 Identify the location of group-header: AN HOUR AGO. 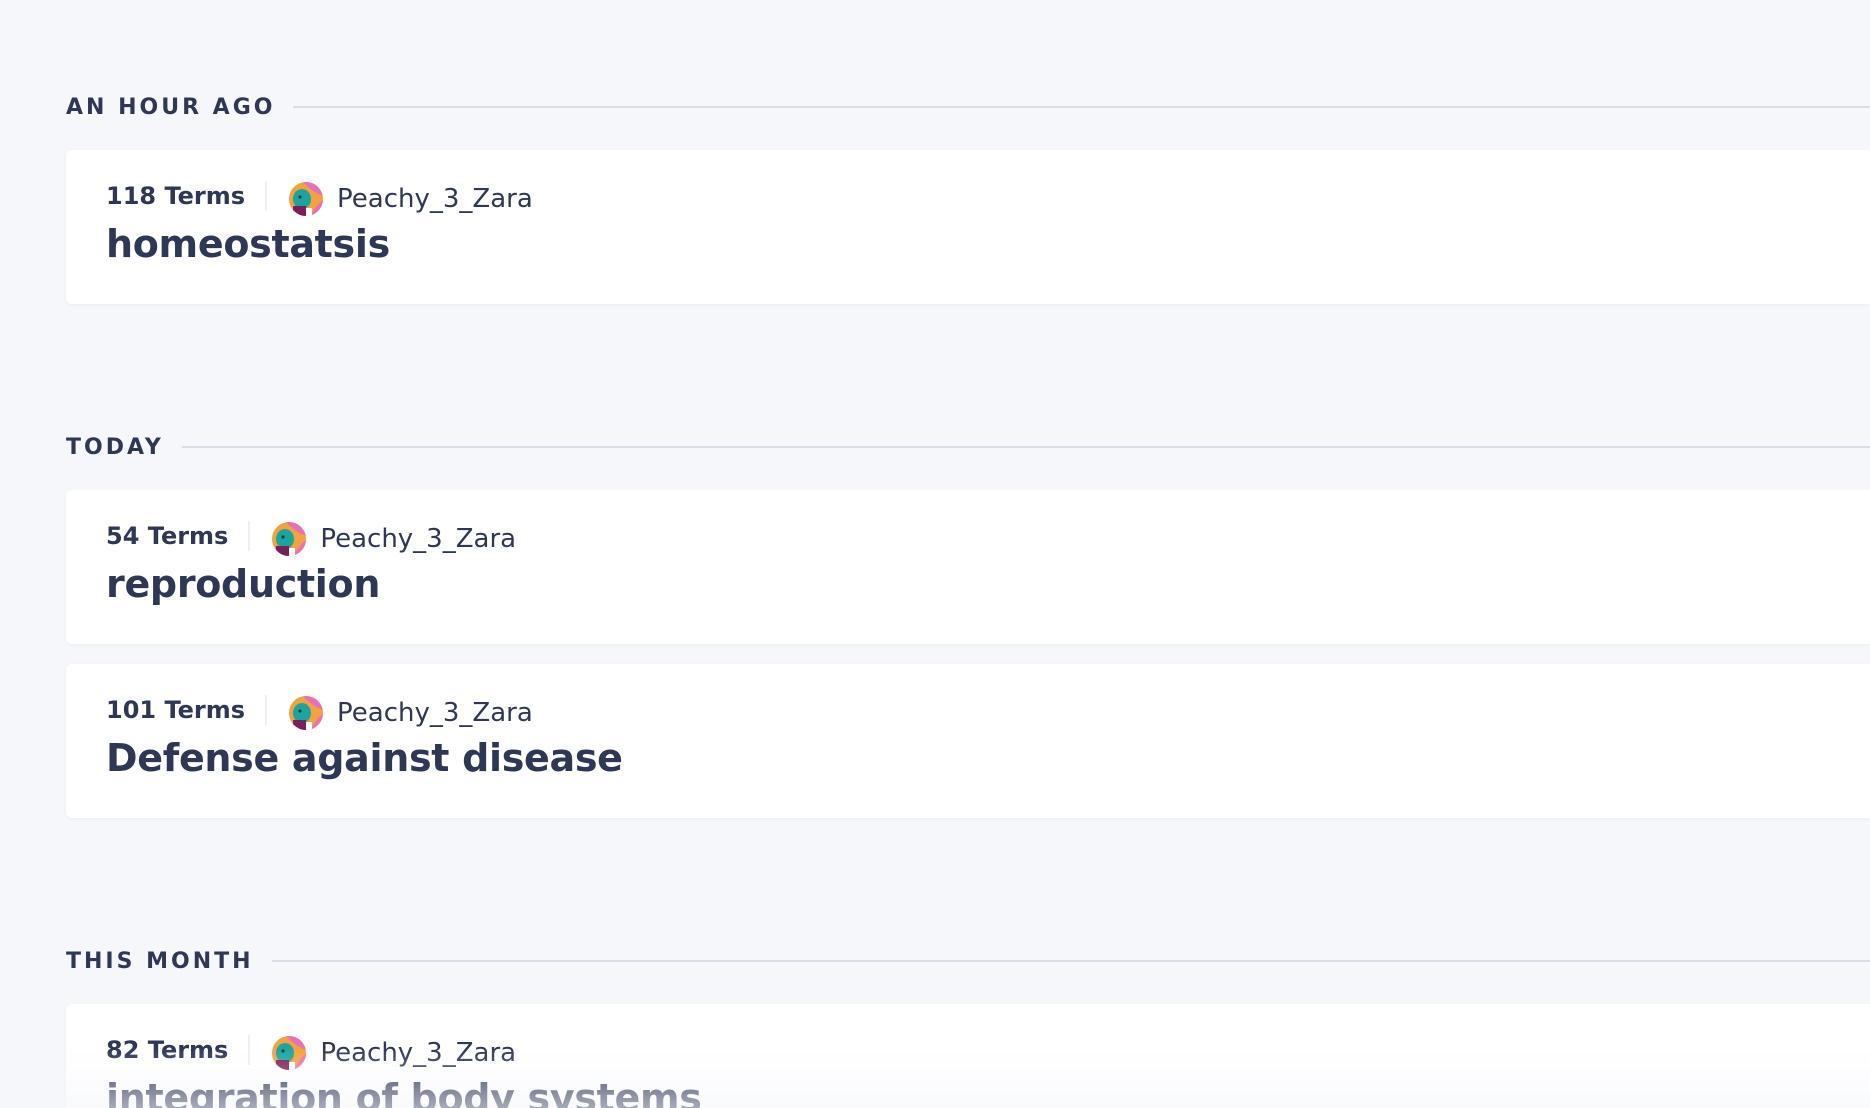
(968, 107).